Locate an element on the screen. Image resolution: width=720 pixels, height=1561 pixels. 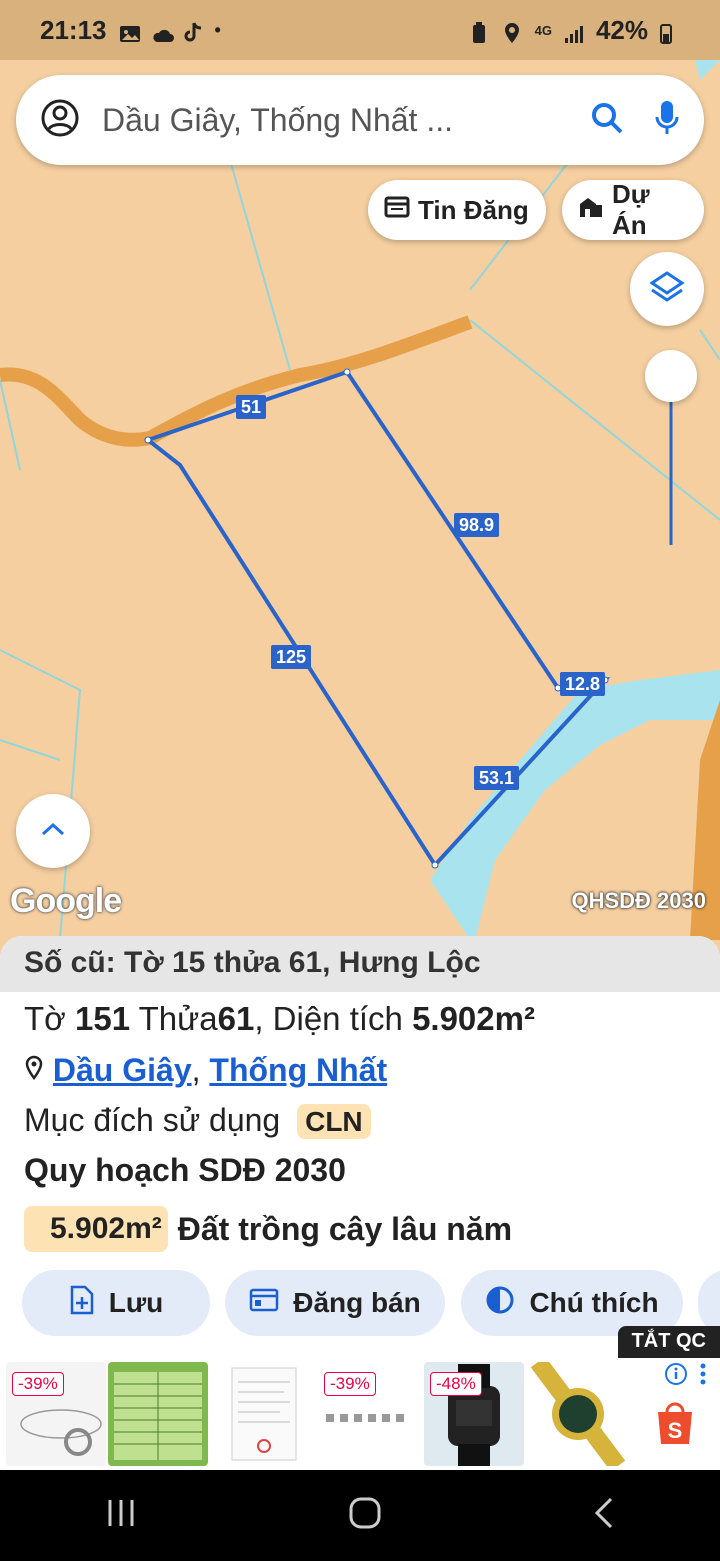
chip-tin-dang: Tin Đăng is located at coordinates (457, 210).